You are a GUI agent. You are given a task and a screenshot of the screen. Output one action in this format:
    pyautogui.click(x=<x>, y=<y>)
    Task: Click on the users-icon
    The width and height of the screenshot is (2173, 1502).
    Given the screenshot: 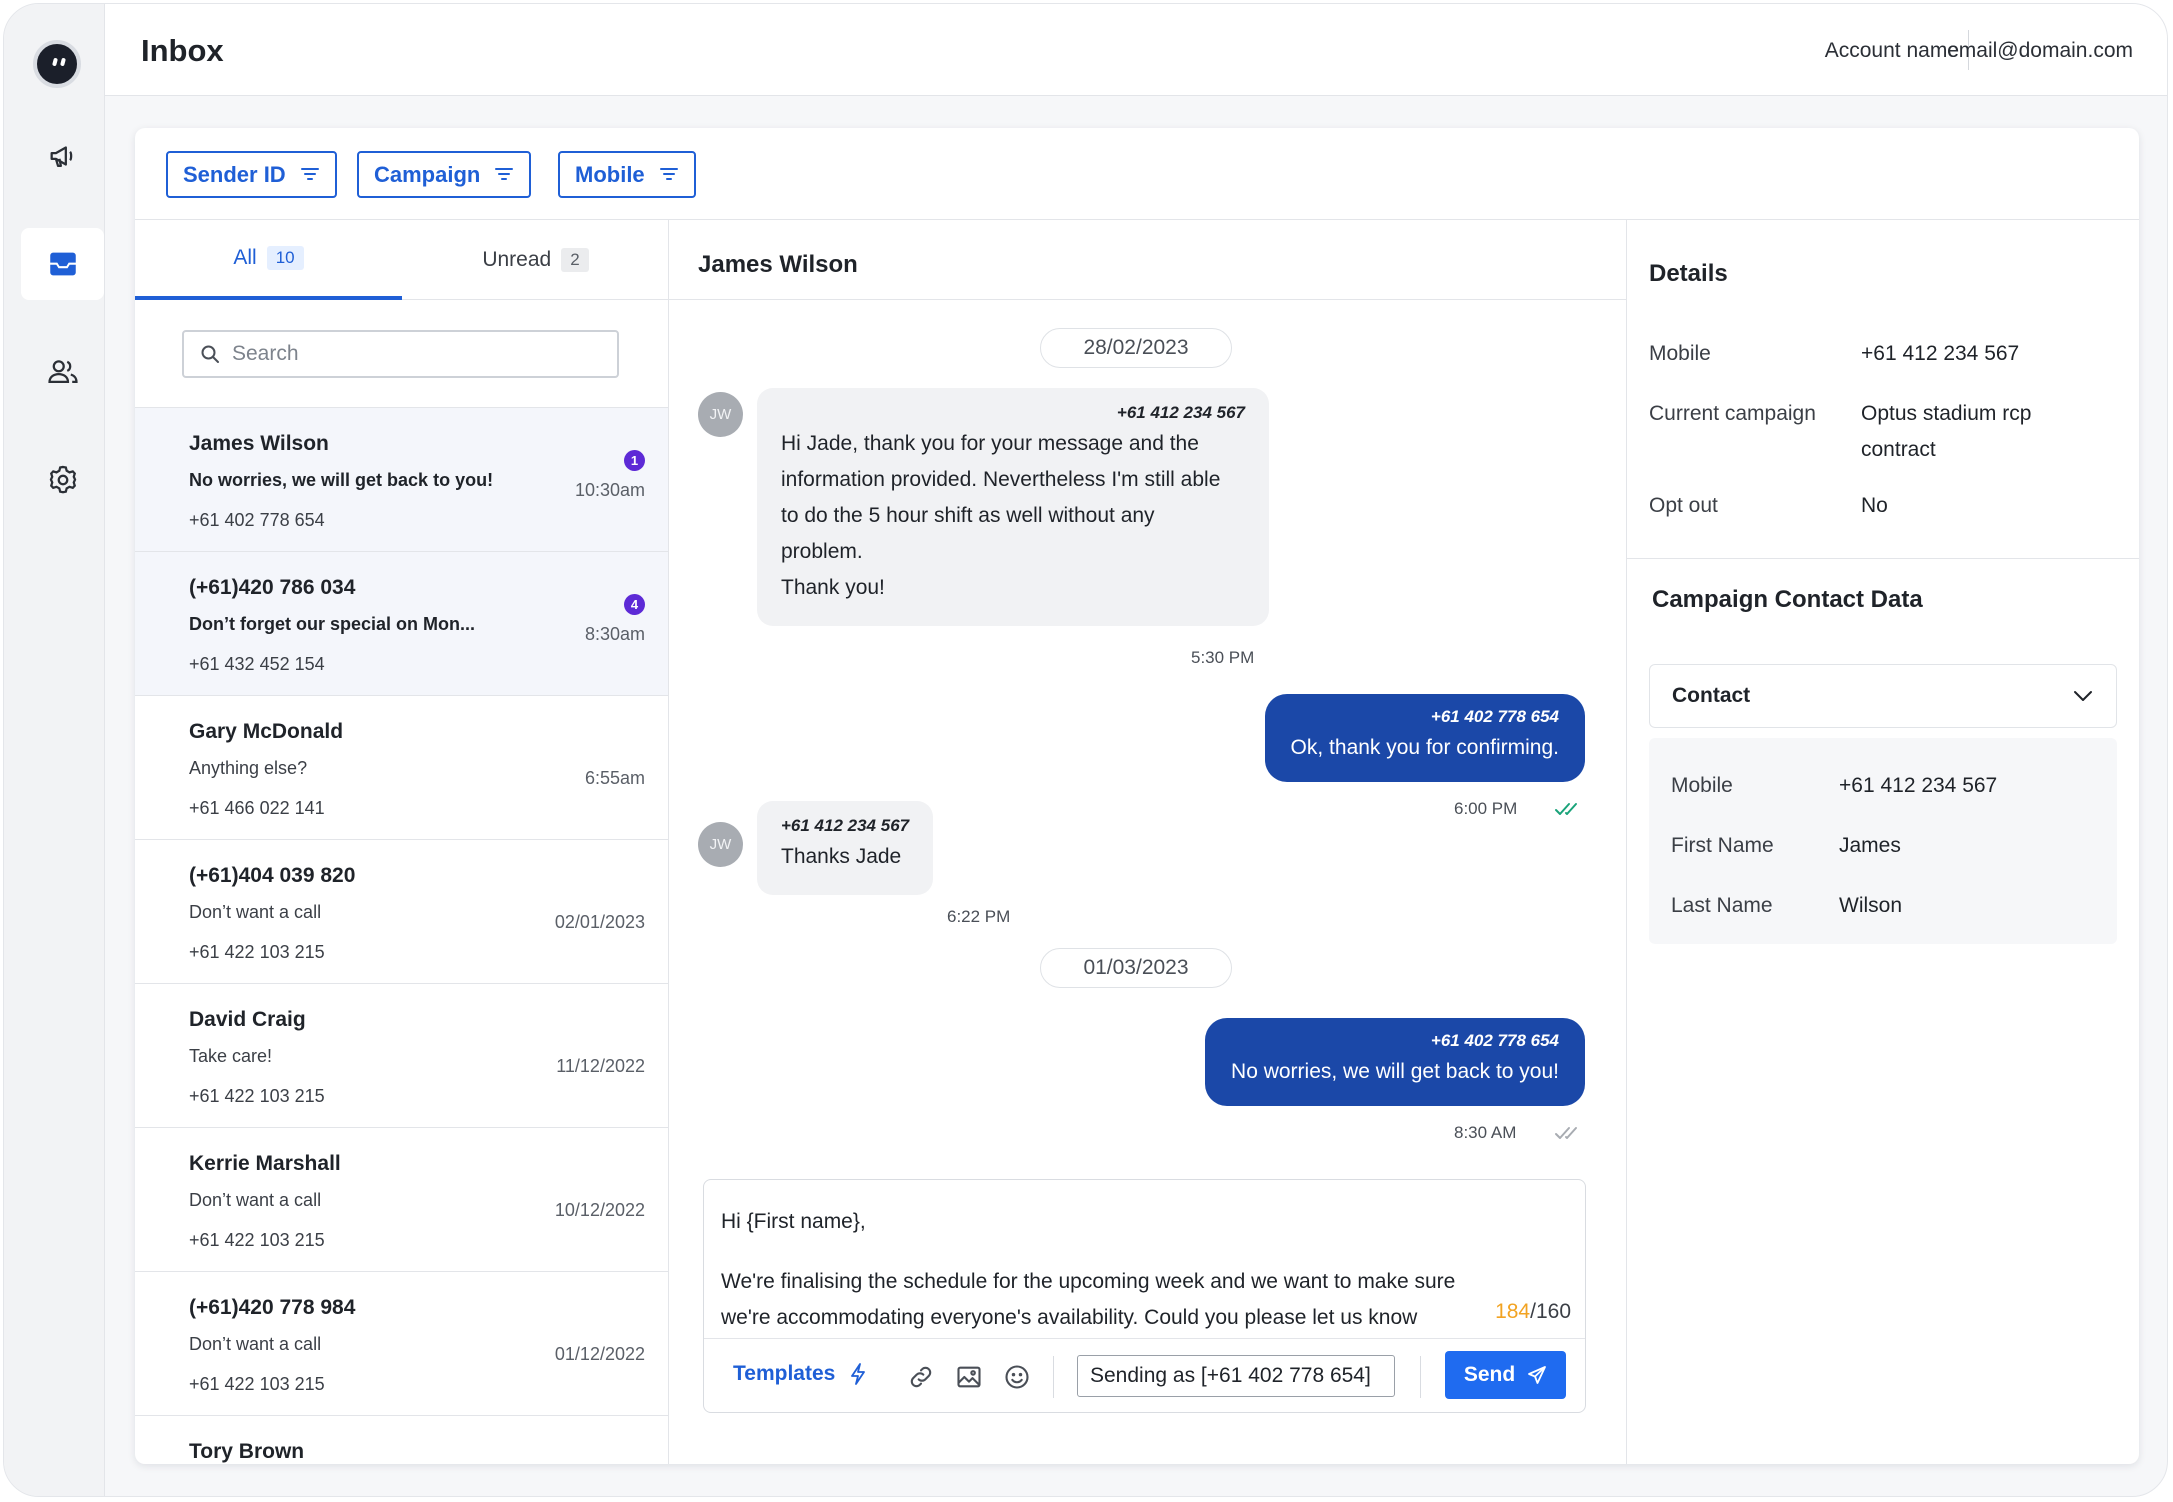 What is the action you would take?
    pyautogui.click(x=62, y=372)
    